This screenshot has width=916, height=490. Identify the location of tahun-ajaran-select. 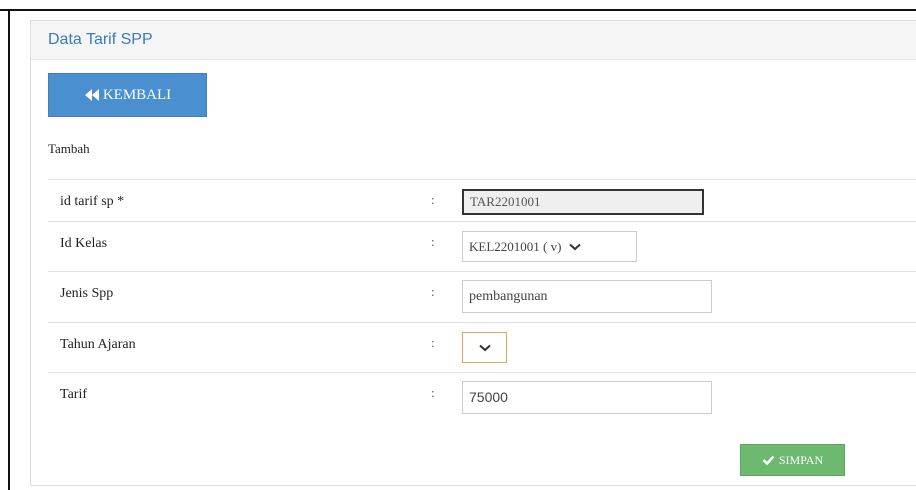
(484, 347).